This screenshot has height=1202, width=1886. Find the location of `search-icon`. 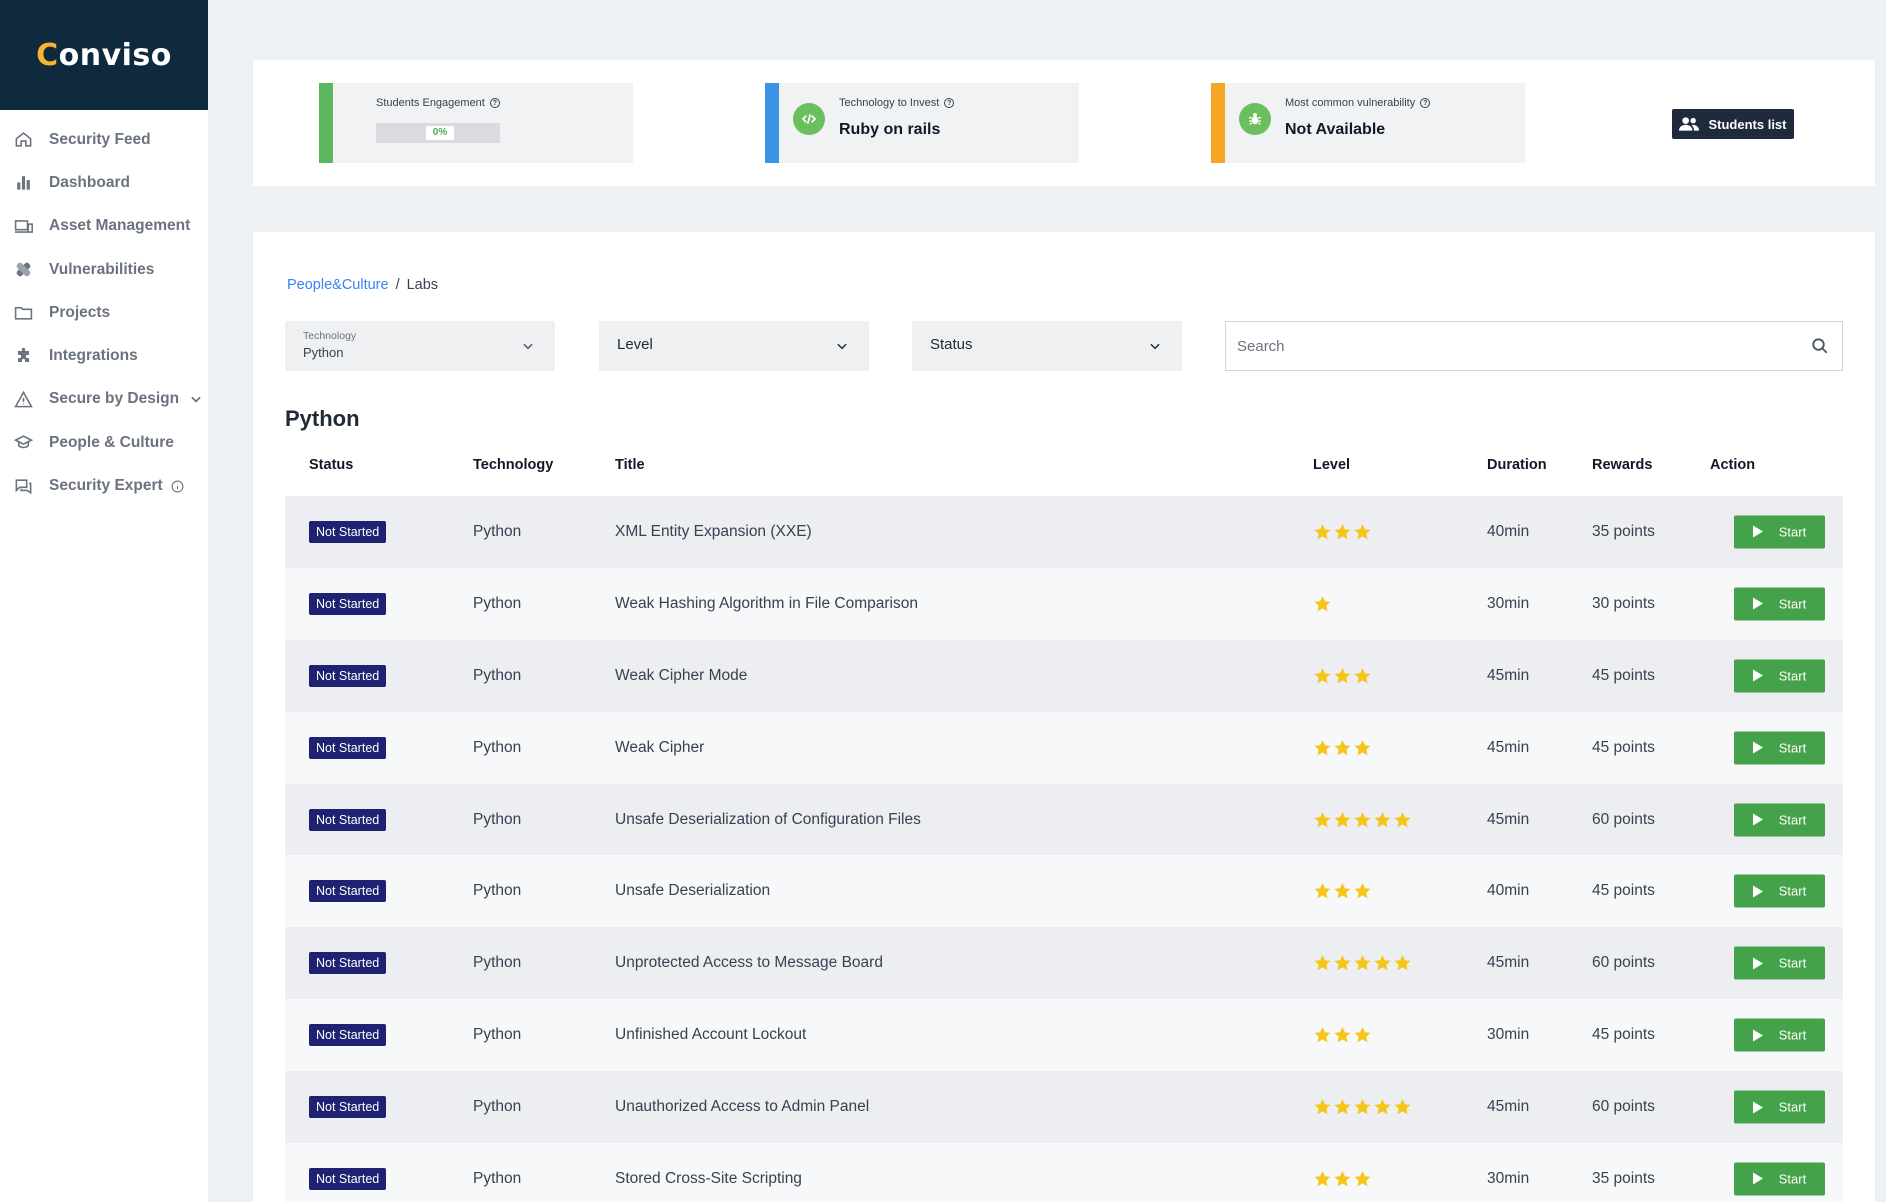

search-icon is located at coordinates (1820, 346).